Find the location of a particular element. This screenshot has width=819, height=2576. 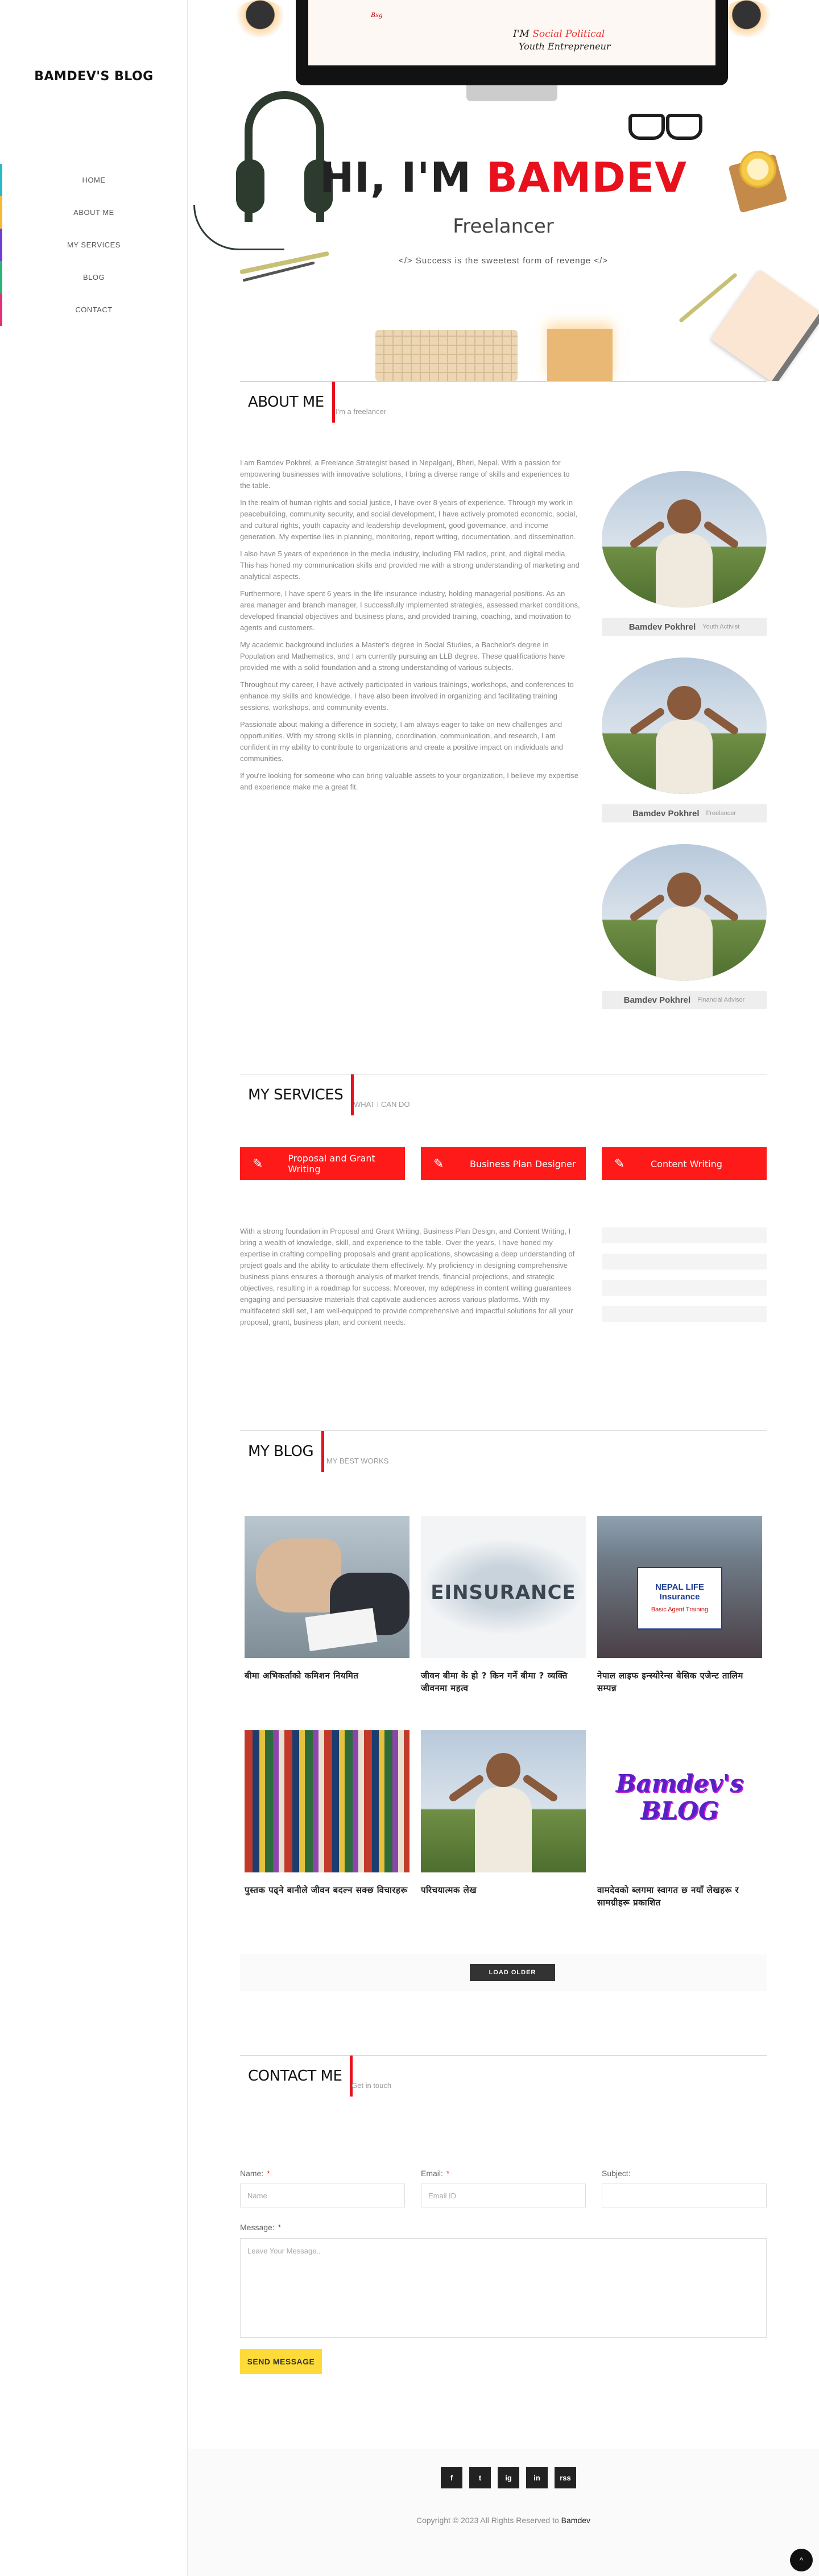

twitter-icon: t is located at coordinates (480, 2477).